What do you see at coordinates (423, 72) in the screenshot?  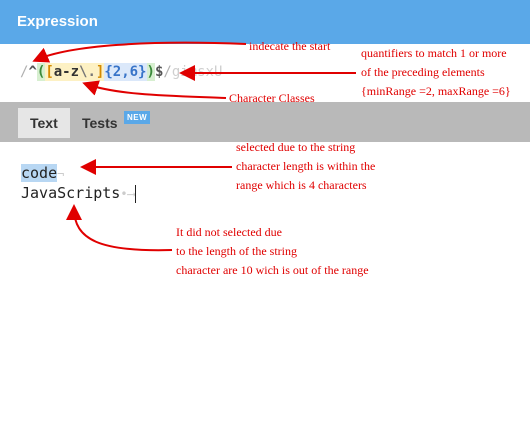 I see `annotation-quantifier-line-2: of the preceding elements` at bounding box center [423, 72].